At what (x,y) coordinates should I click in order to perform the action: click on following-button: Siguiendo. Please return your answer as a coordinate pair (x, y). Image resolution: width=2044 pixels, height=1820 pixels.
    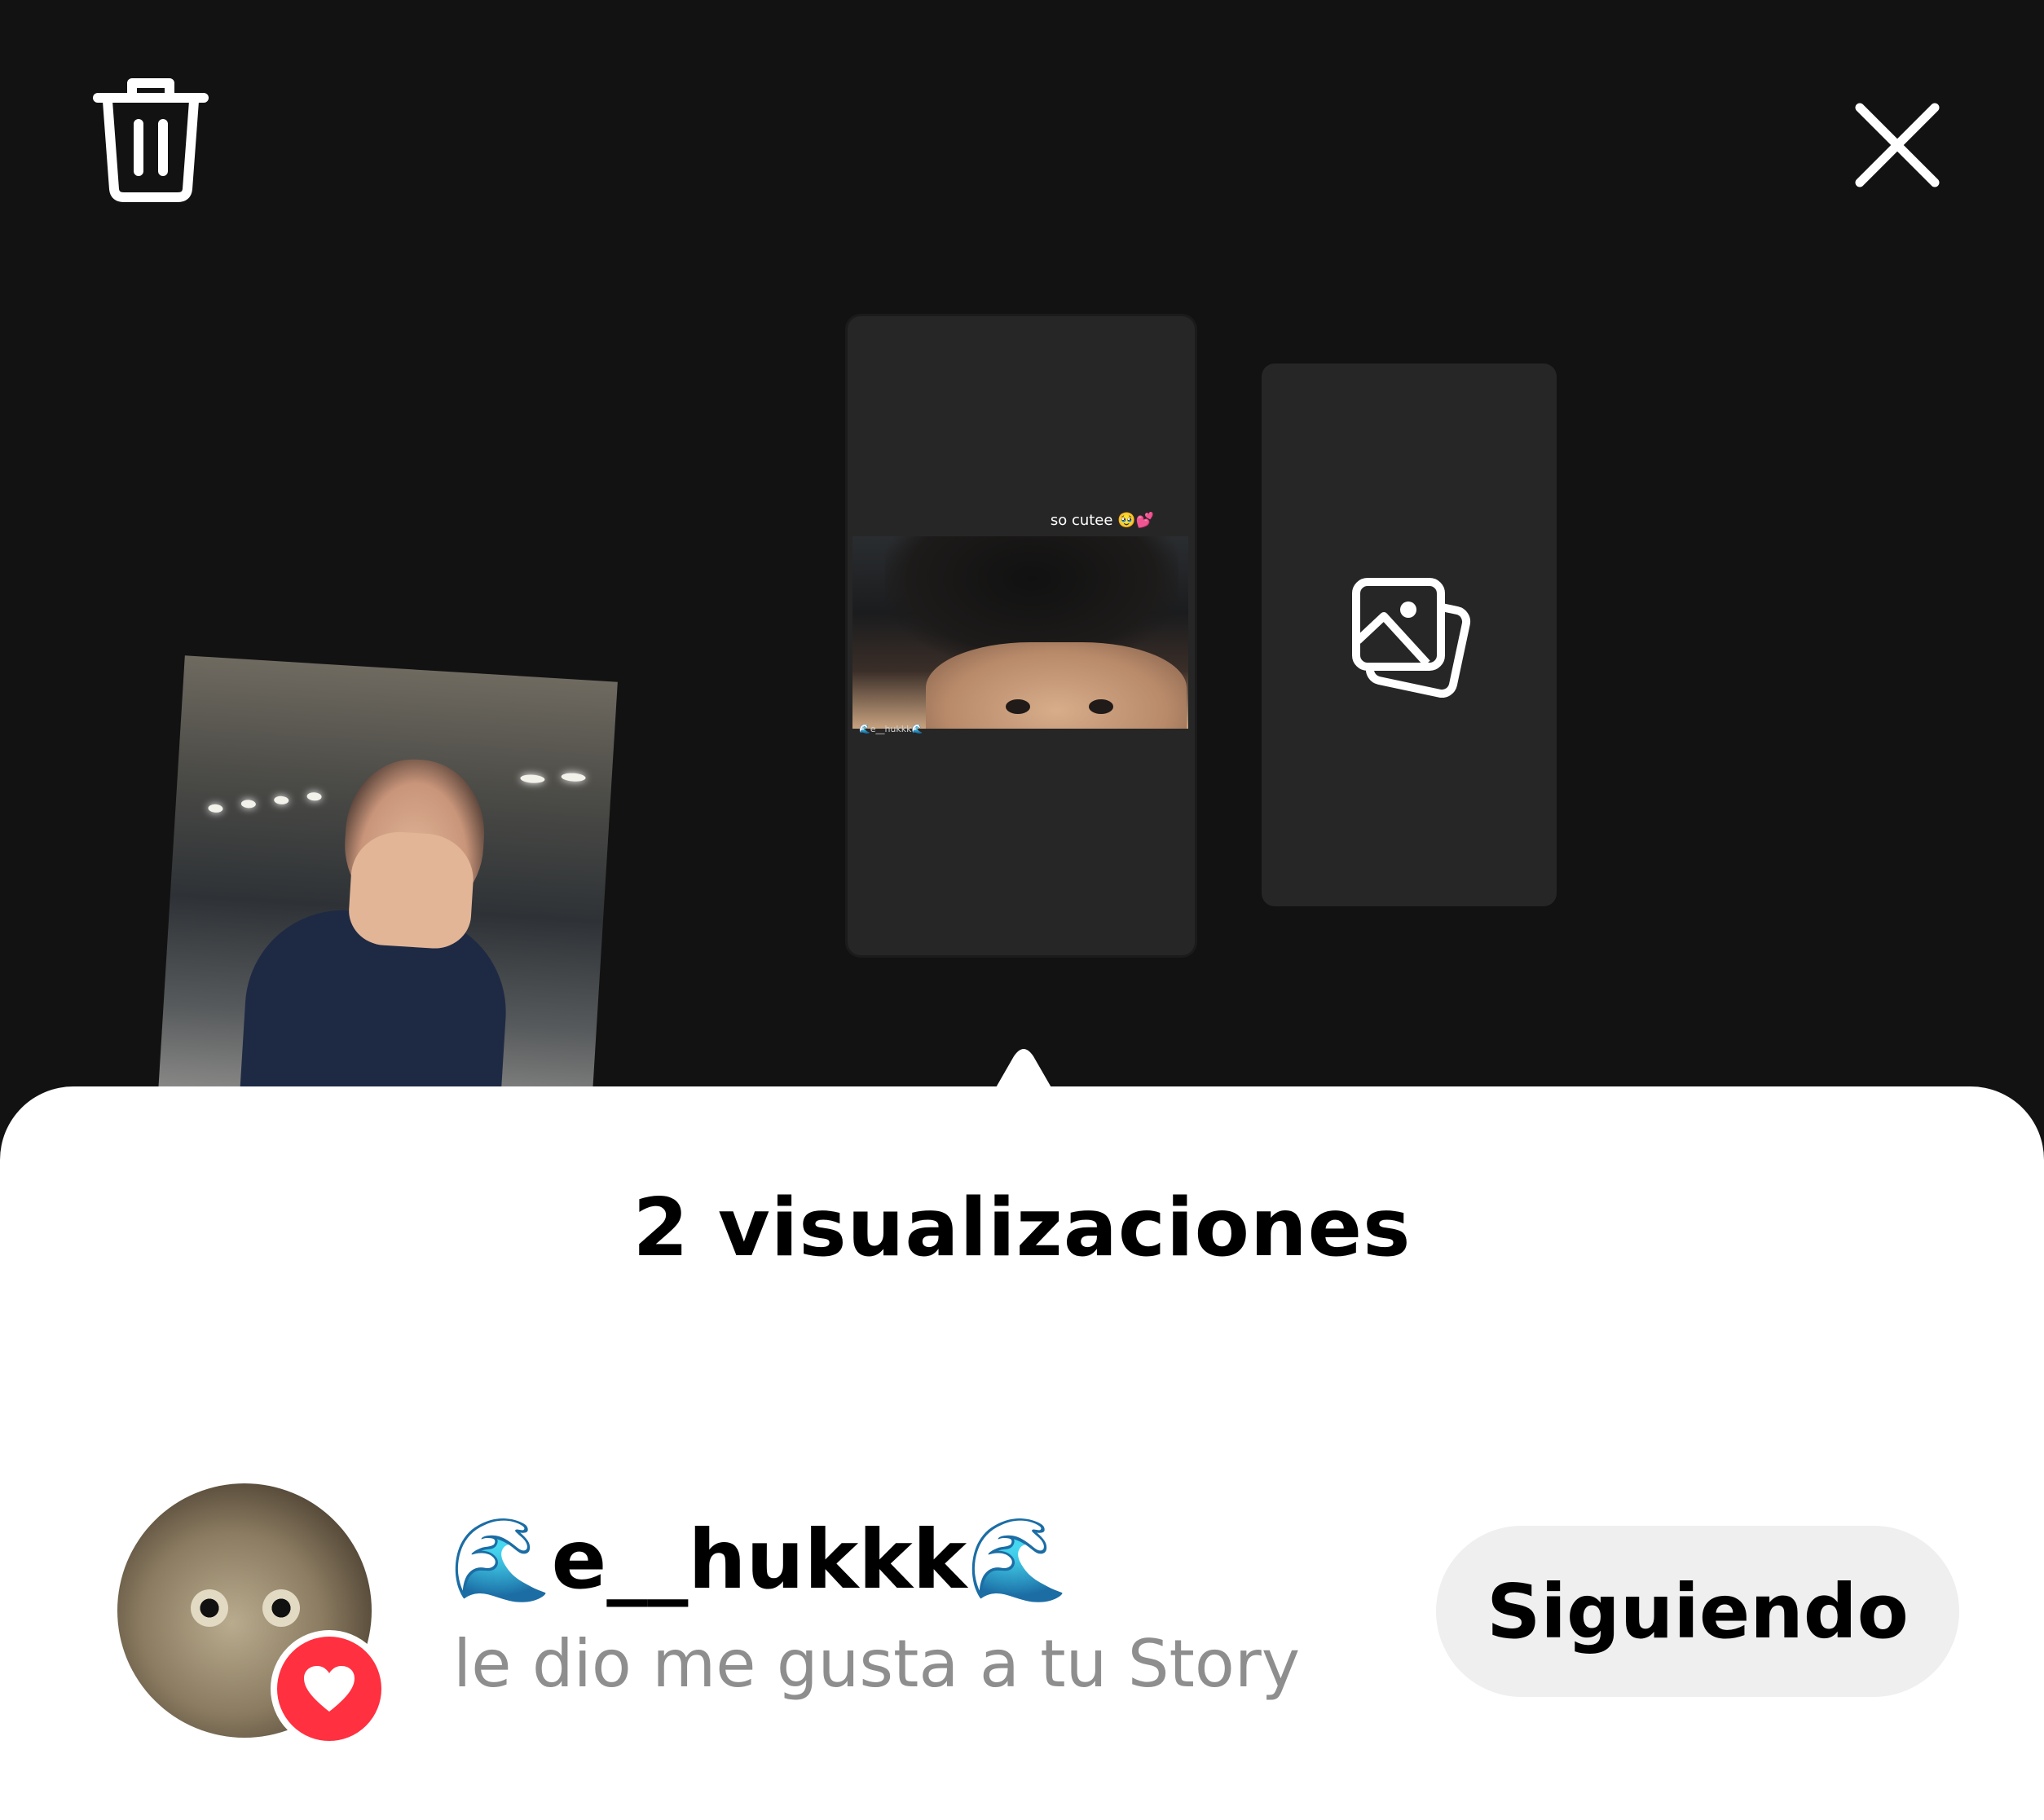
    Looking at the image, I should click on (1697, 1612).